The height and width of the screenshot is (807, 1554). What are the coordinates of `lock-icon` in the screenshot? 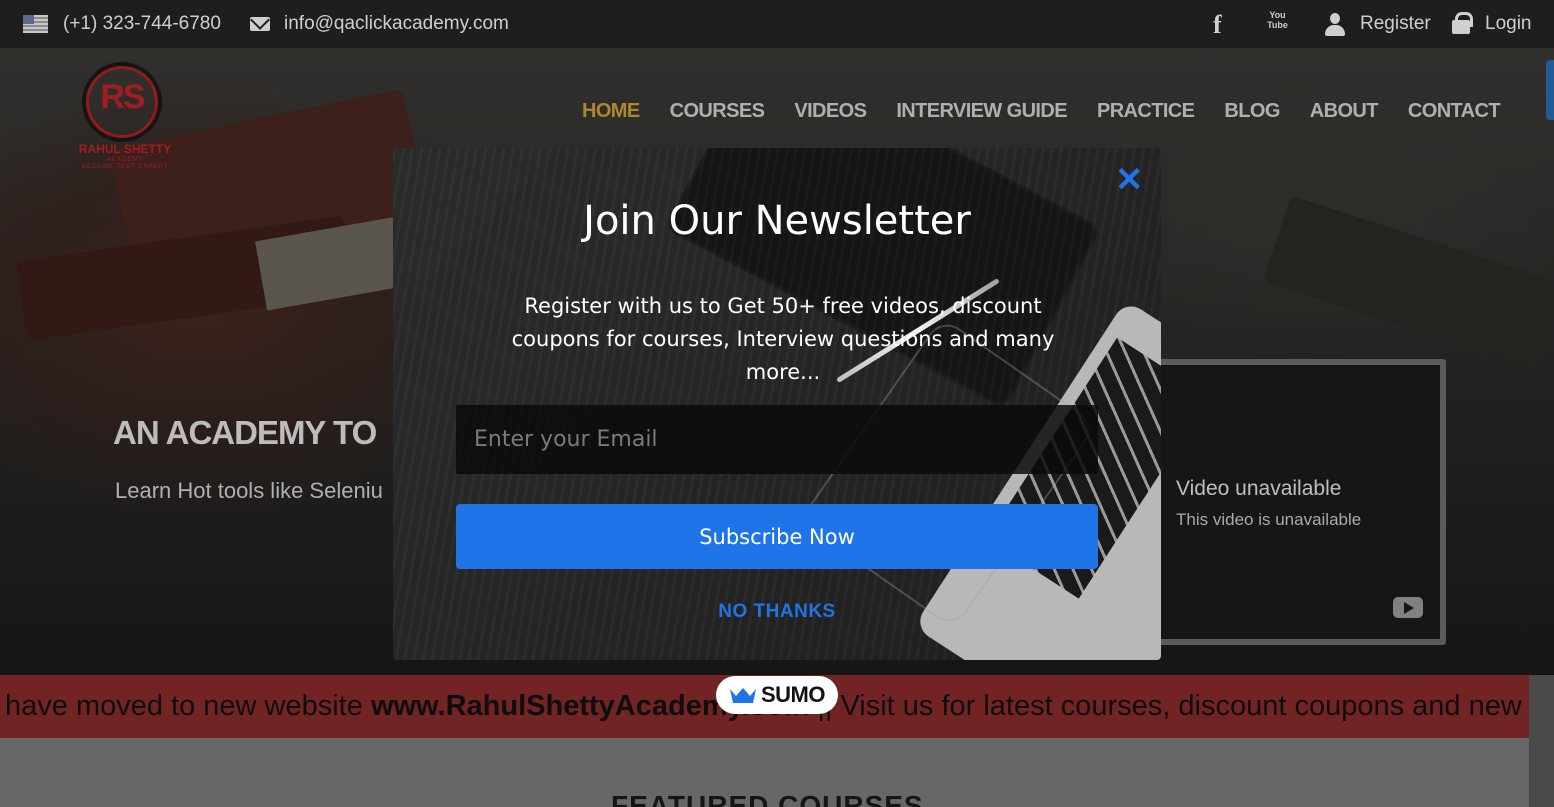 It's located at (1462, 23).